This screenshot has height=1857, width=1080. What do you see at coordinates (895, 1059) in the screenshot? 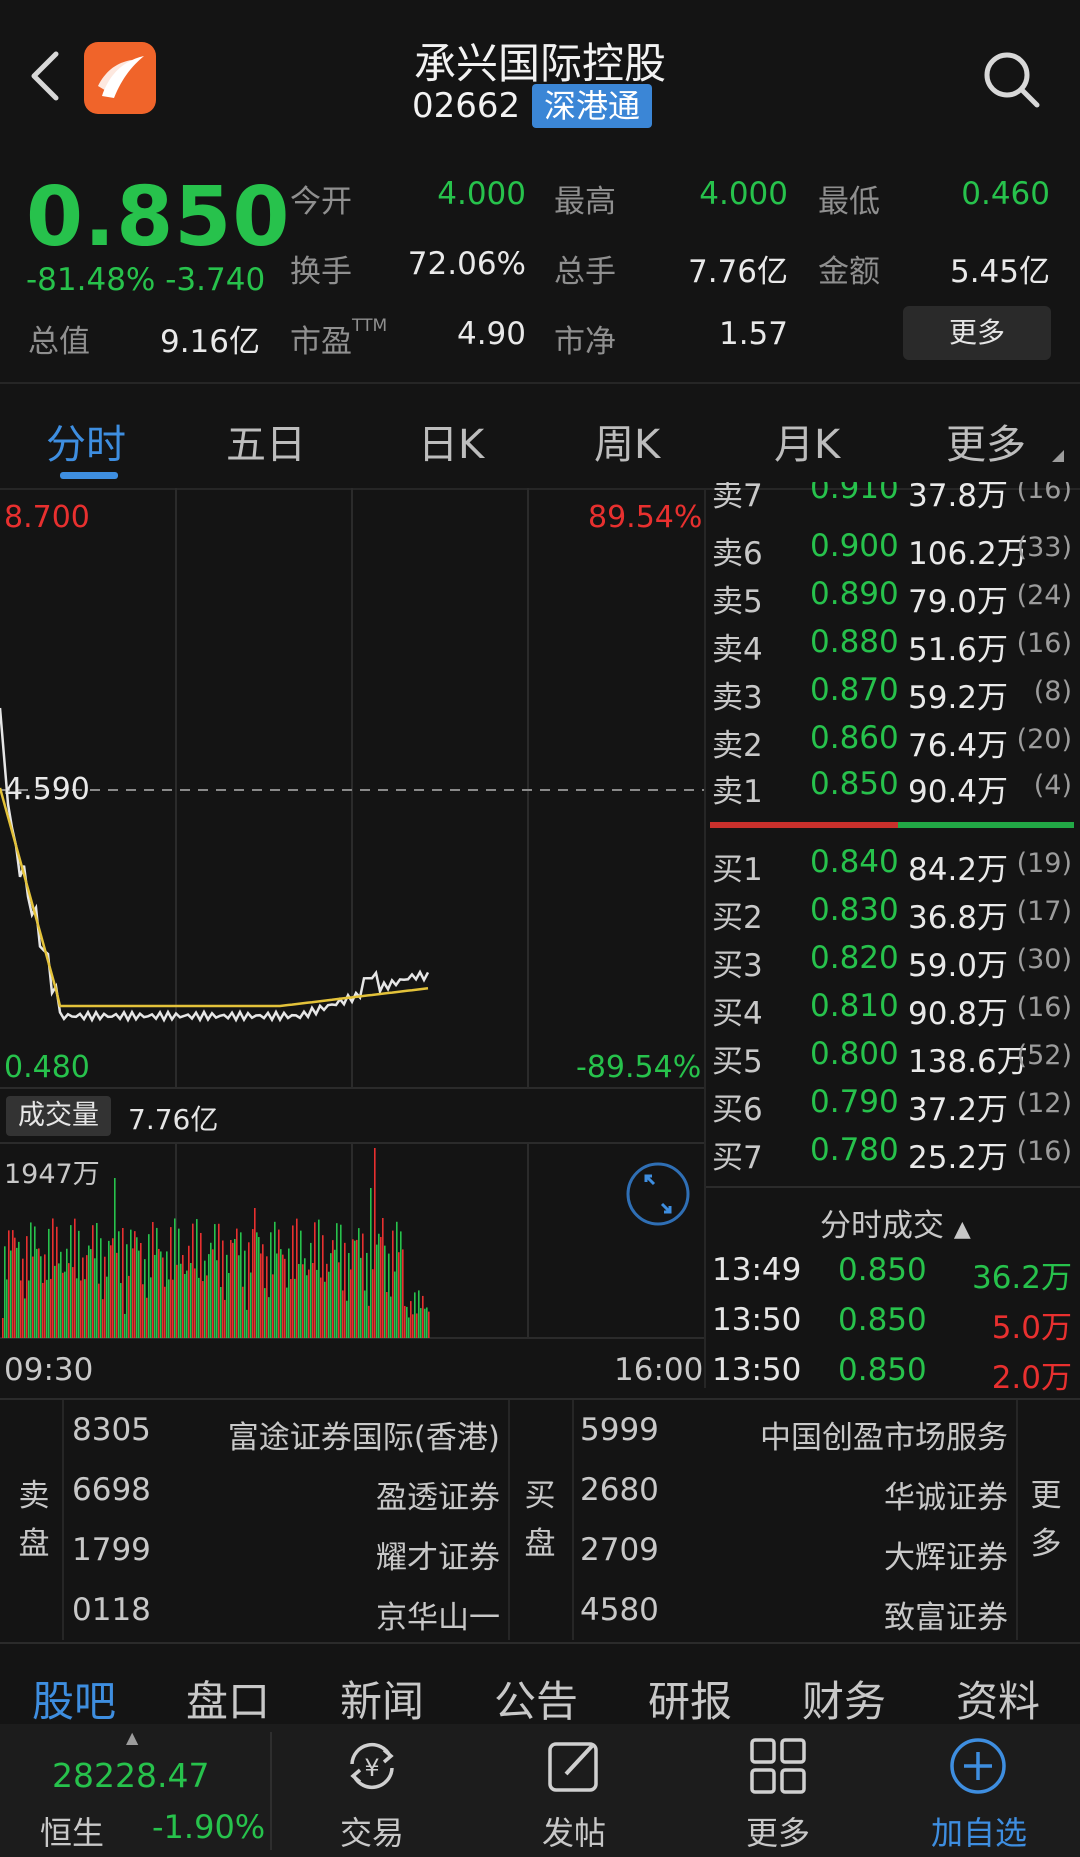
I see `bid-row: 买5 0.800 138.6万 (52)` at bounding box center [895, 1059].